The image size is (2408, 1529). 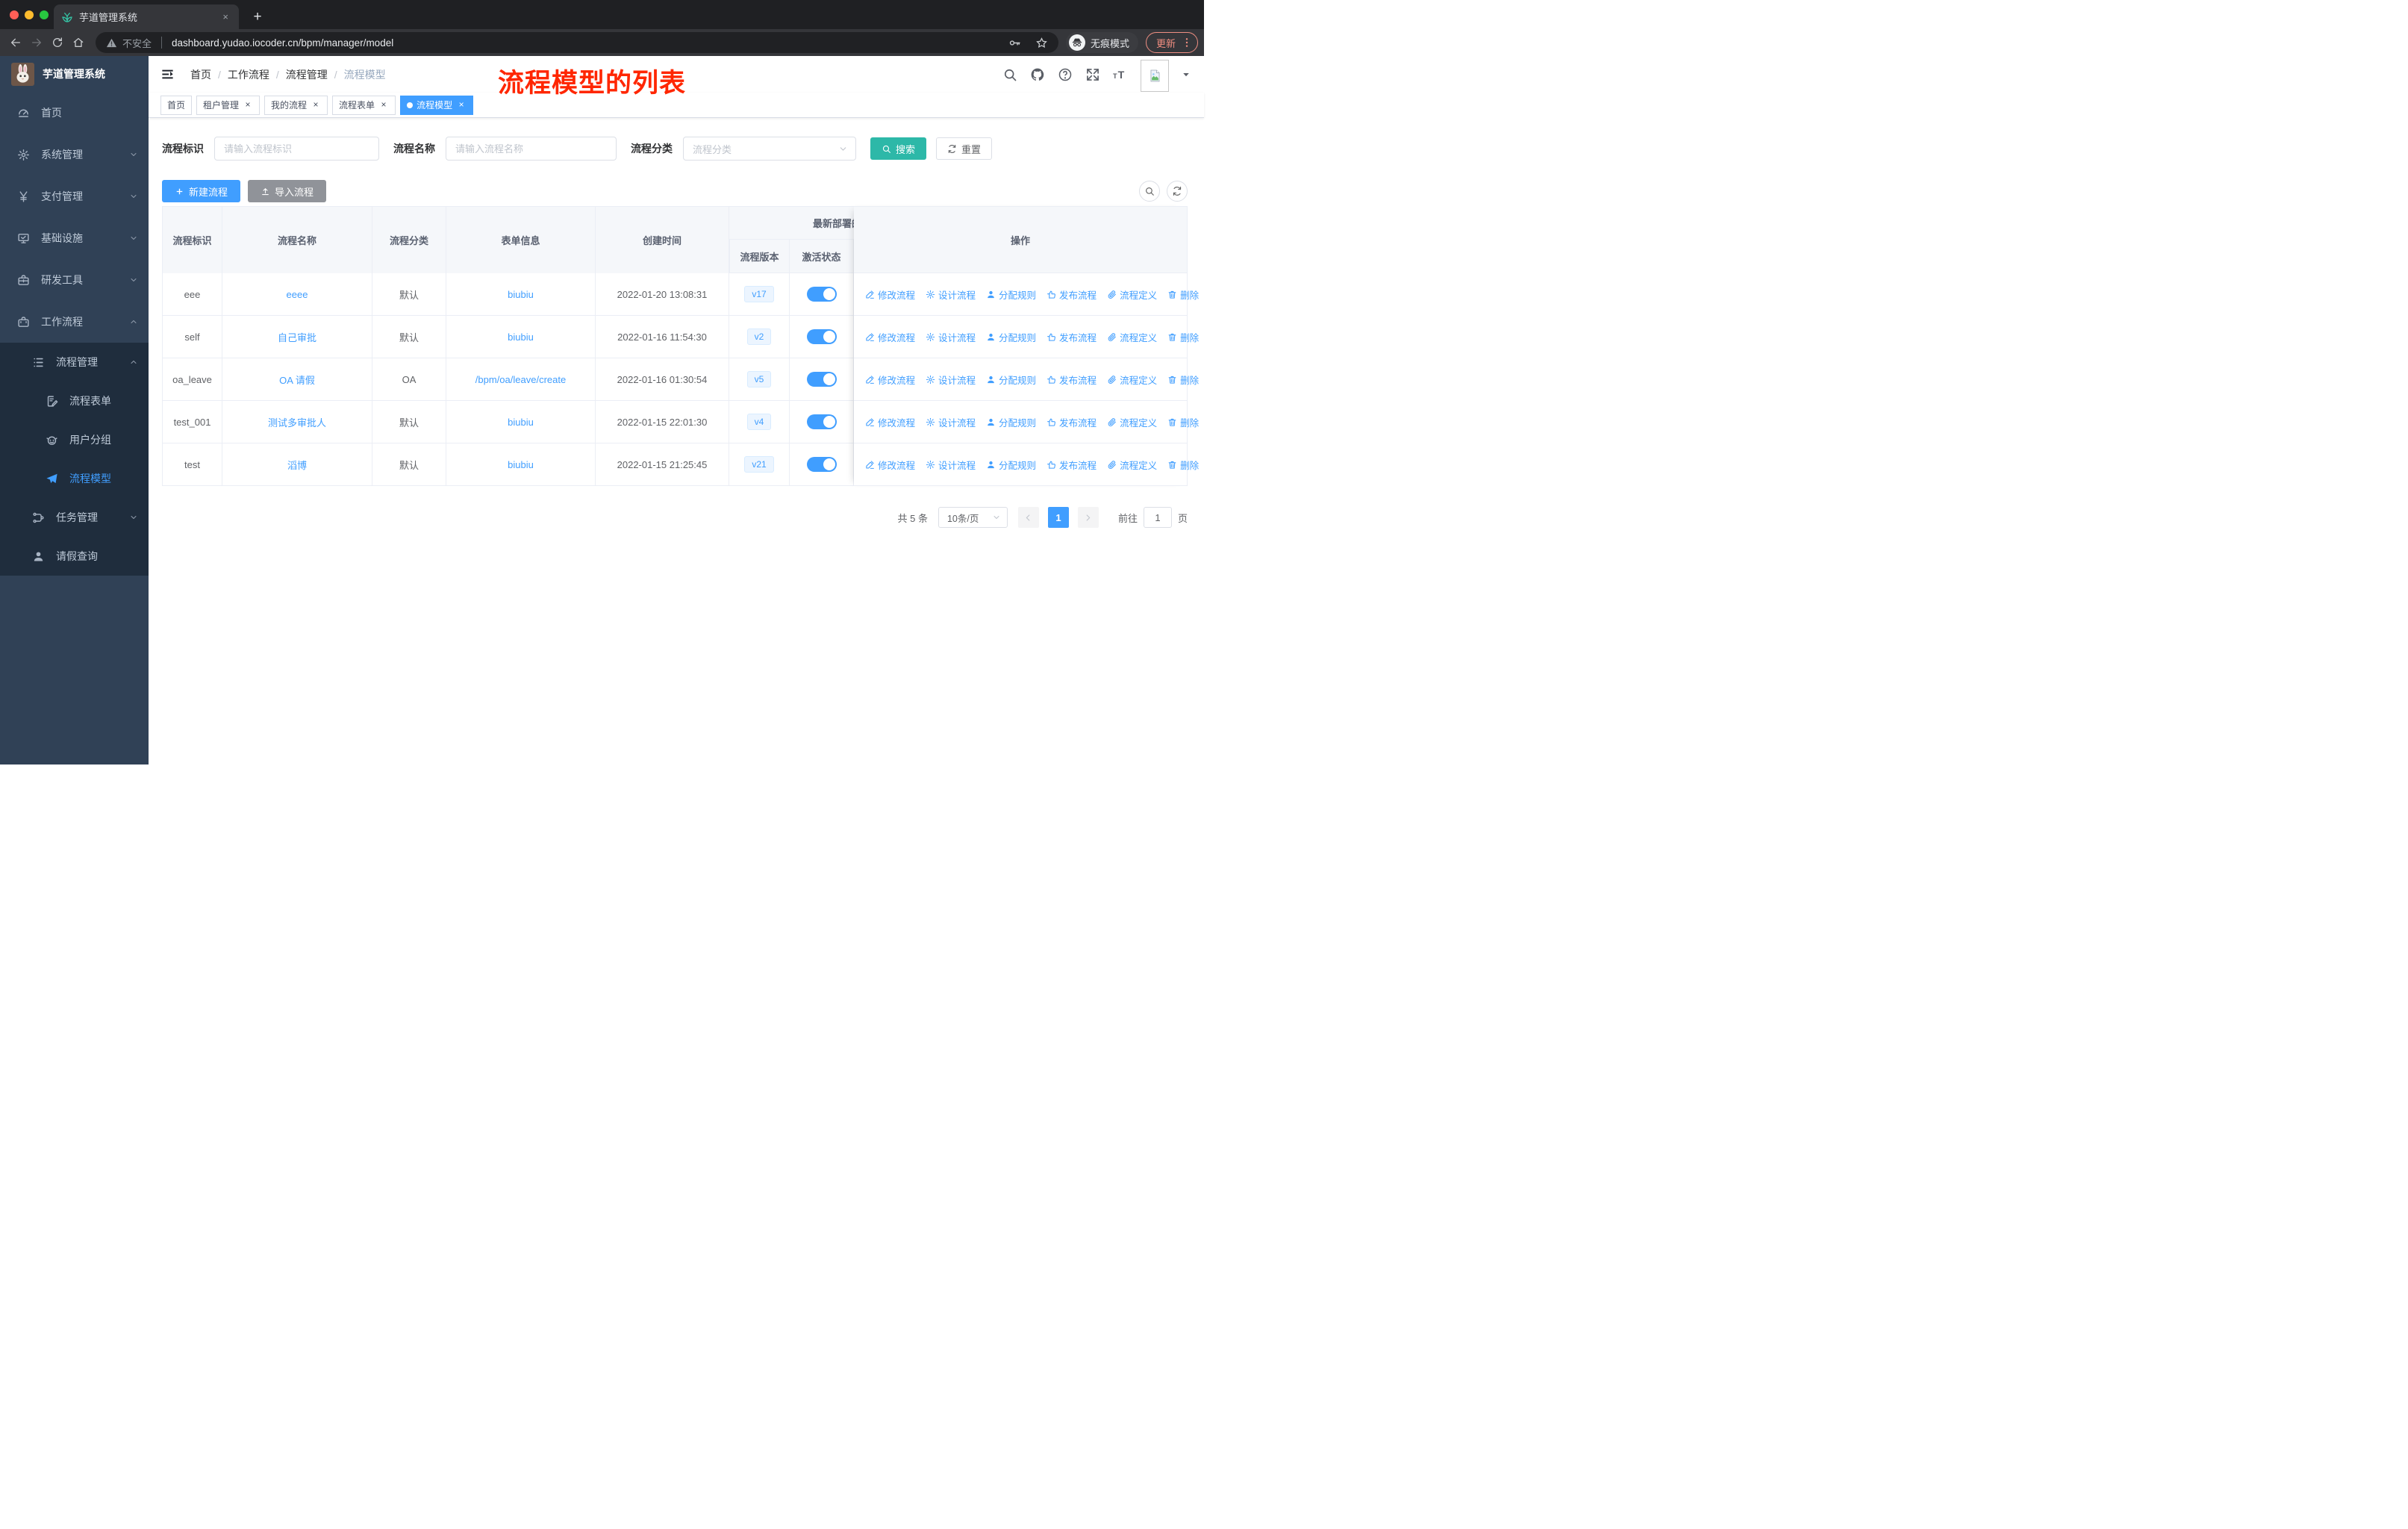 What do you see at coordinates (297, 295) in the screenshot?
I see `model-name-link: eeee` at bounding box center [297, 295].